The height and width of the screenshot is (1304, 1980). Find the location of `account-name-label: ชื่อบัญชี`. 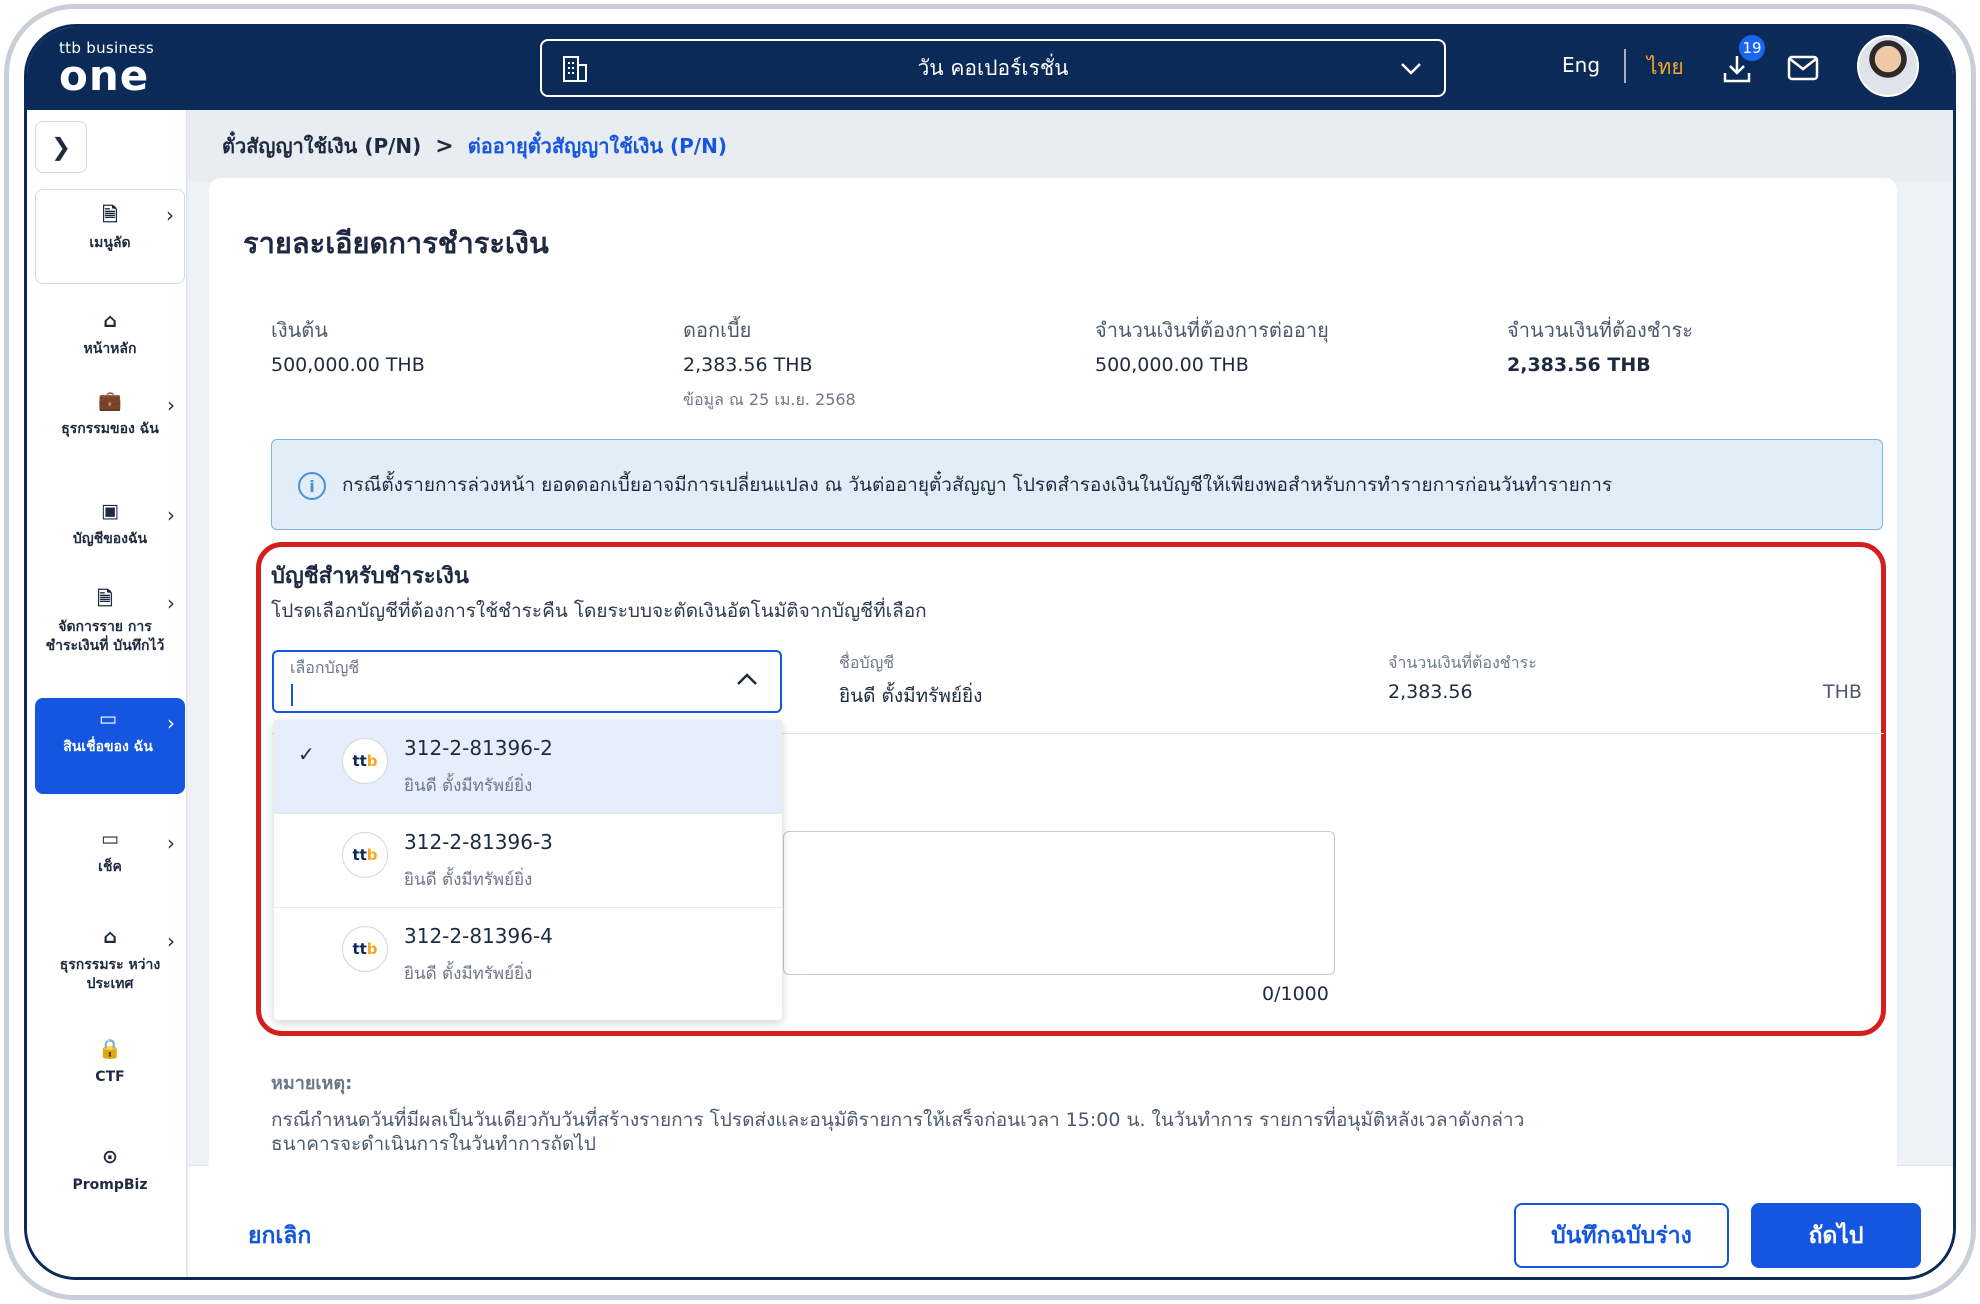

account-name-label: ชื่อบัญชี is located at coordinates (867, 662).